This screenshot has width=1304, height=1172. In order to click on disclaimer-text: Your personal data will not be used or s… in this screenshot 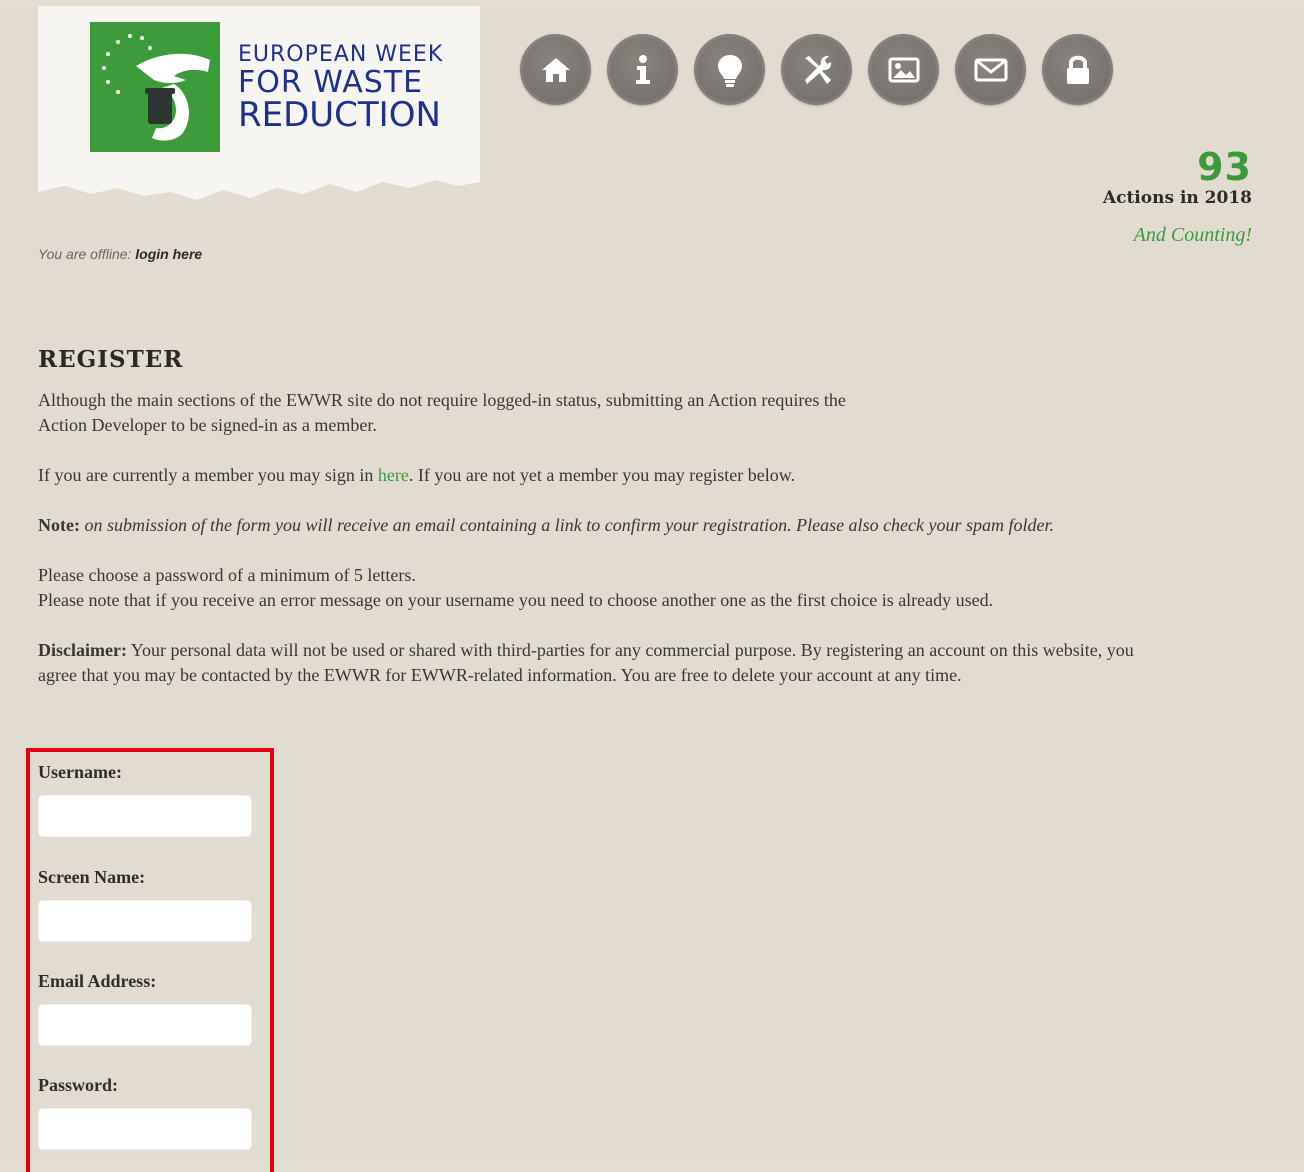, I will do `click(586, 662)`.